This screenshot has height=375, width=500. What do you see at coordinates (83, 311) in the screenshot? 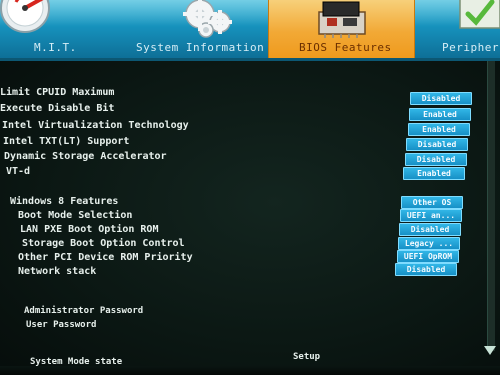
I see `administrator-password-item: Administrator Password` at bounding box center [83, 311].